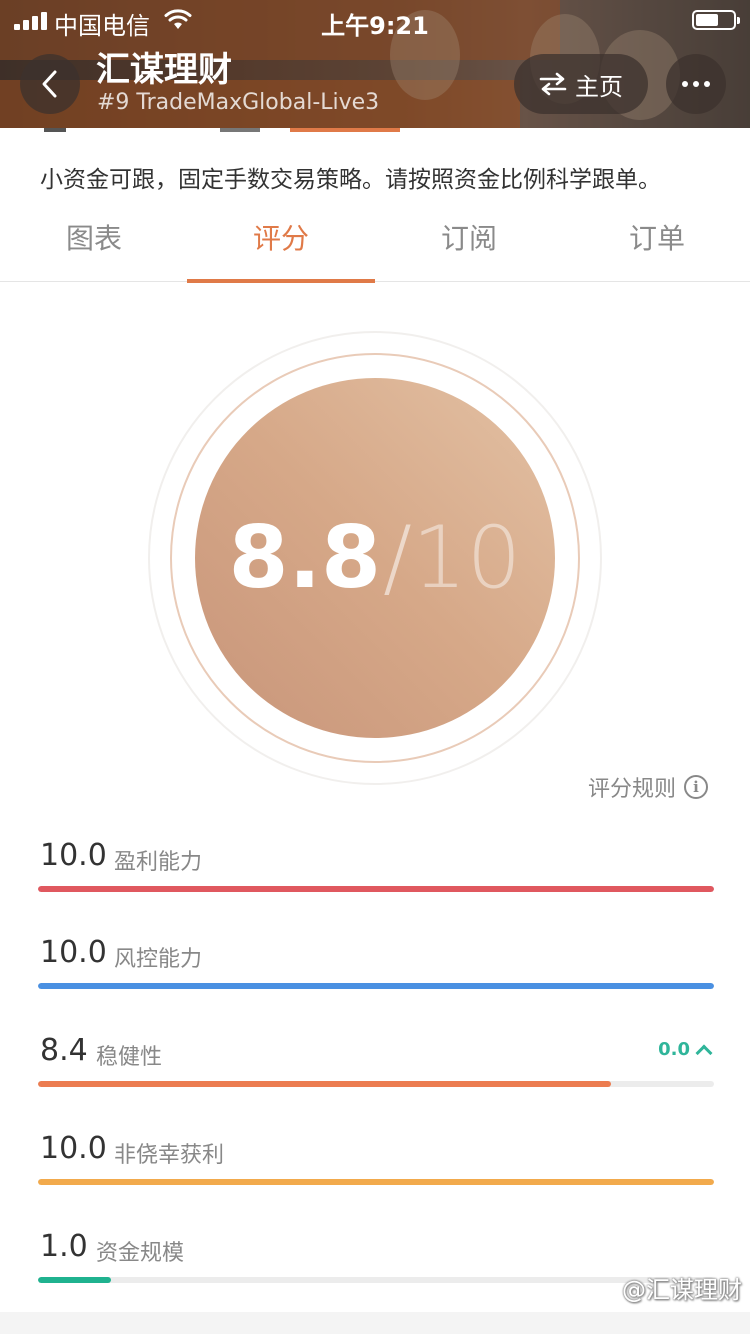 The image size is (750, 1334). What do you see at coordinates (716, 20) in the screenshot?
I see `battery-icon` at bounding box center [716, 20].